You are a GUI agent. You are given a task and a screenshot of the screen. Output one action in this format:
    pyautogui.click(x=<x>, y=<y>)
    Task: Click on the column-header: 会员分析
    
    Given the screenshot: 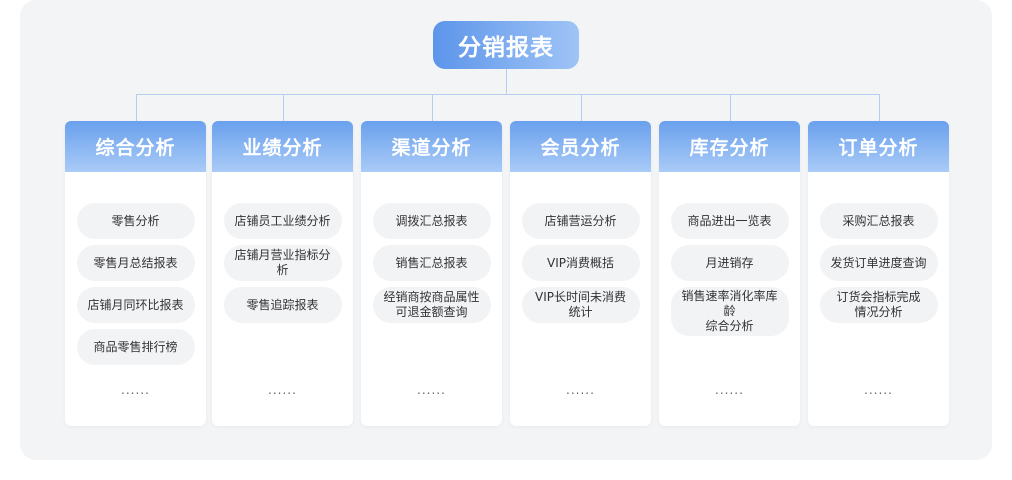 What is the action you would take?
    pyautogui.click(x=580, y=146)
    